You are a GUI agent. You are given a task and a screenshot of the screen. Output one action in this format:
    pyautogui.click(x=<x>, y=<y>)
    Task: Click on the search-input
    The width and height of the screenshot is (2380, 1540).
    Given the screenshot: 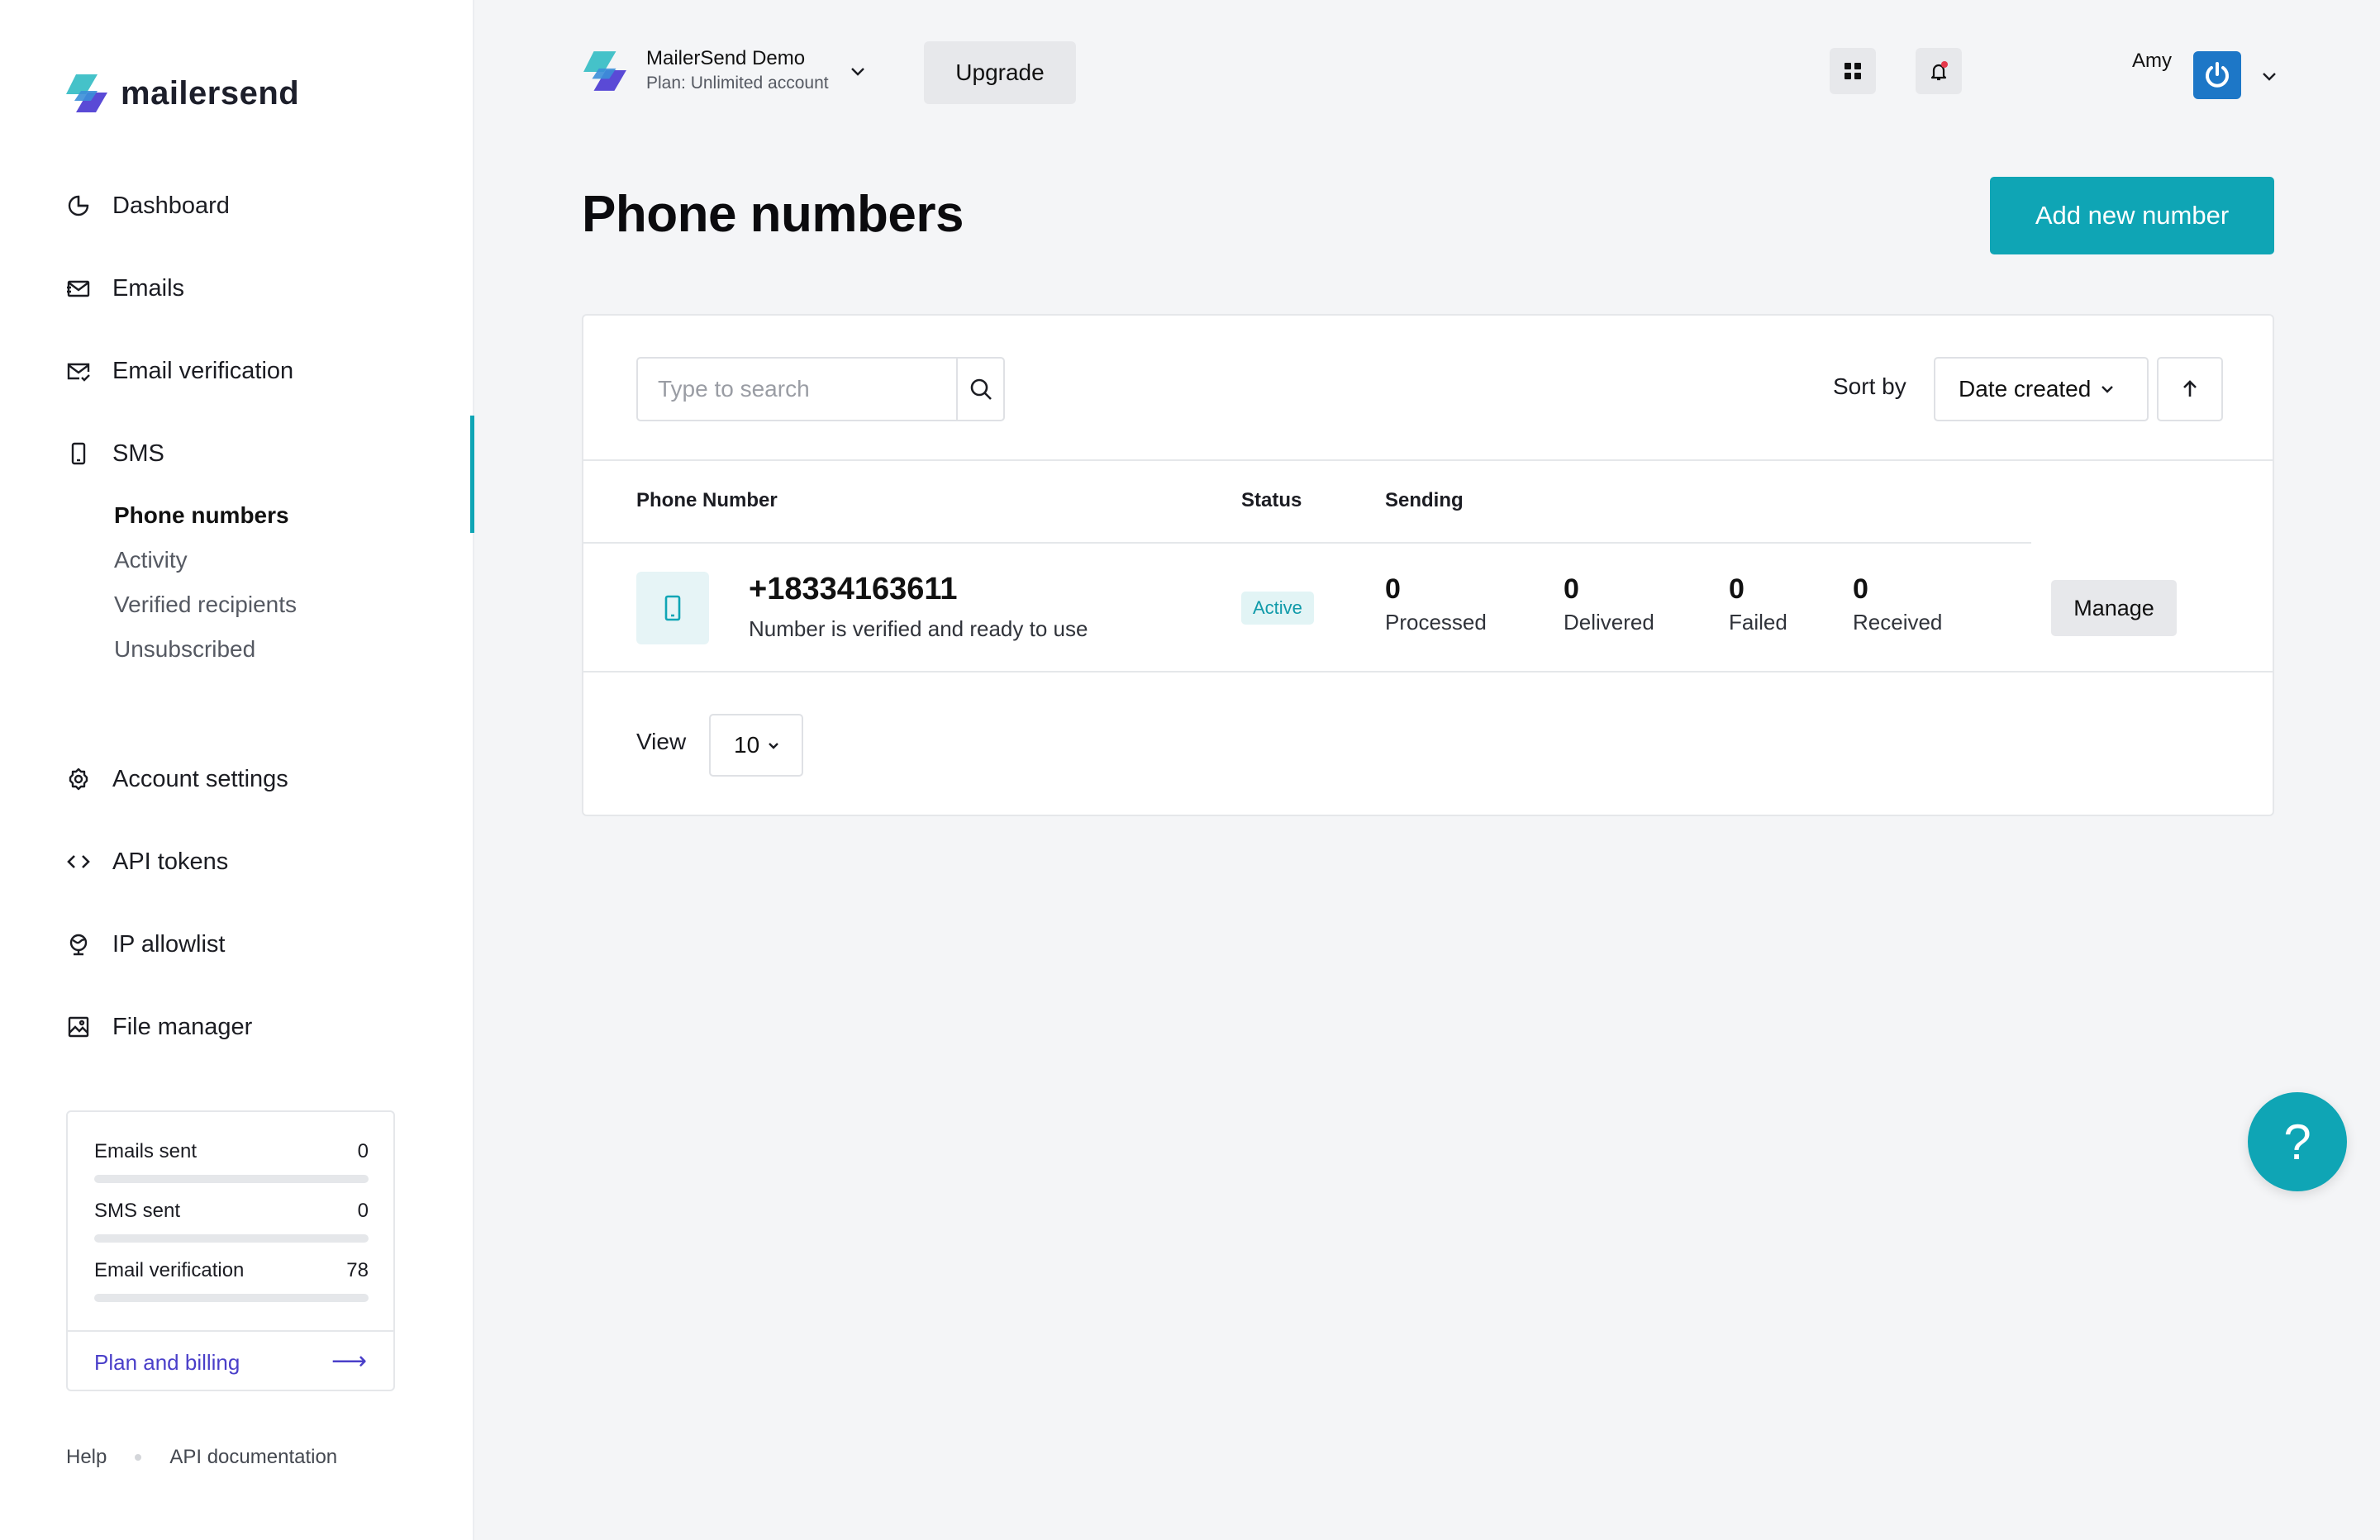 What is the action you would take?
    pyautogui.click(x=797, y=389)
    